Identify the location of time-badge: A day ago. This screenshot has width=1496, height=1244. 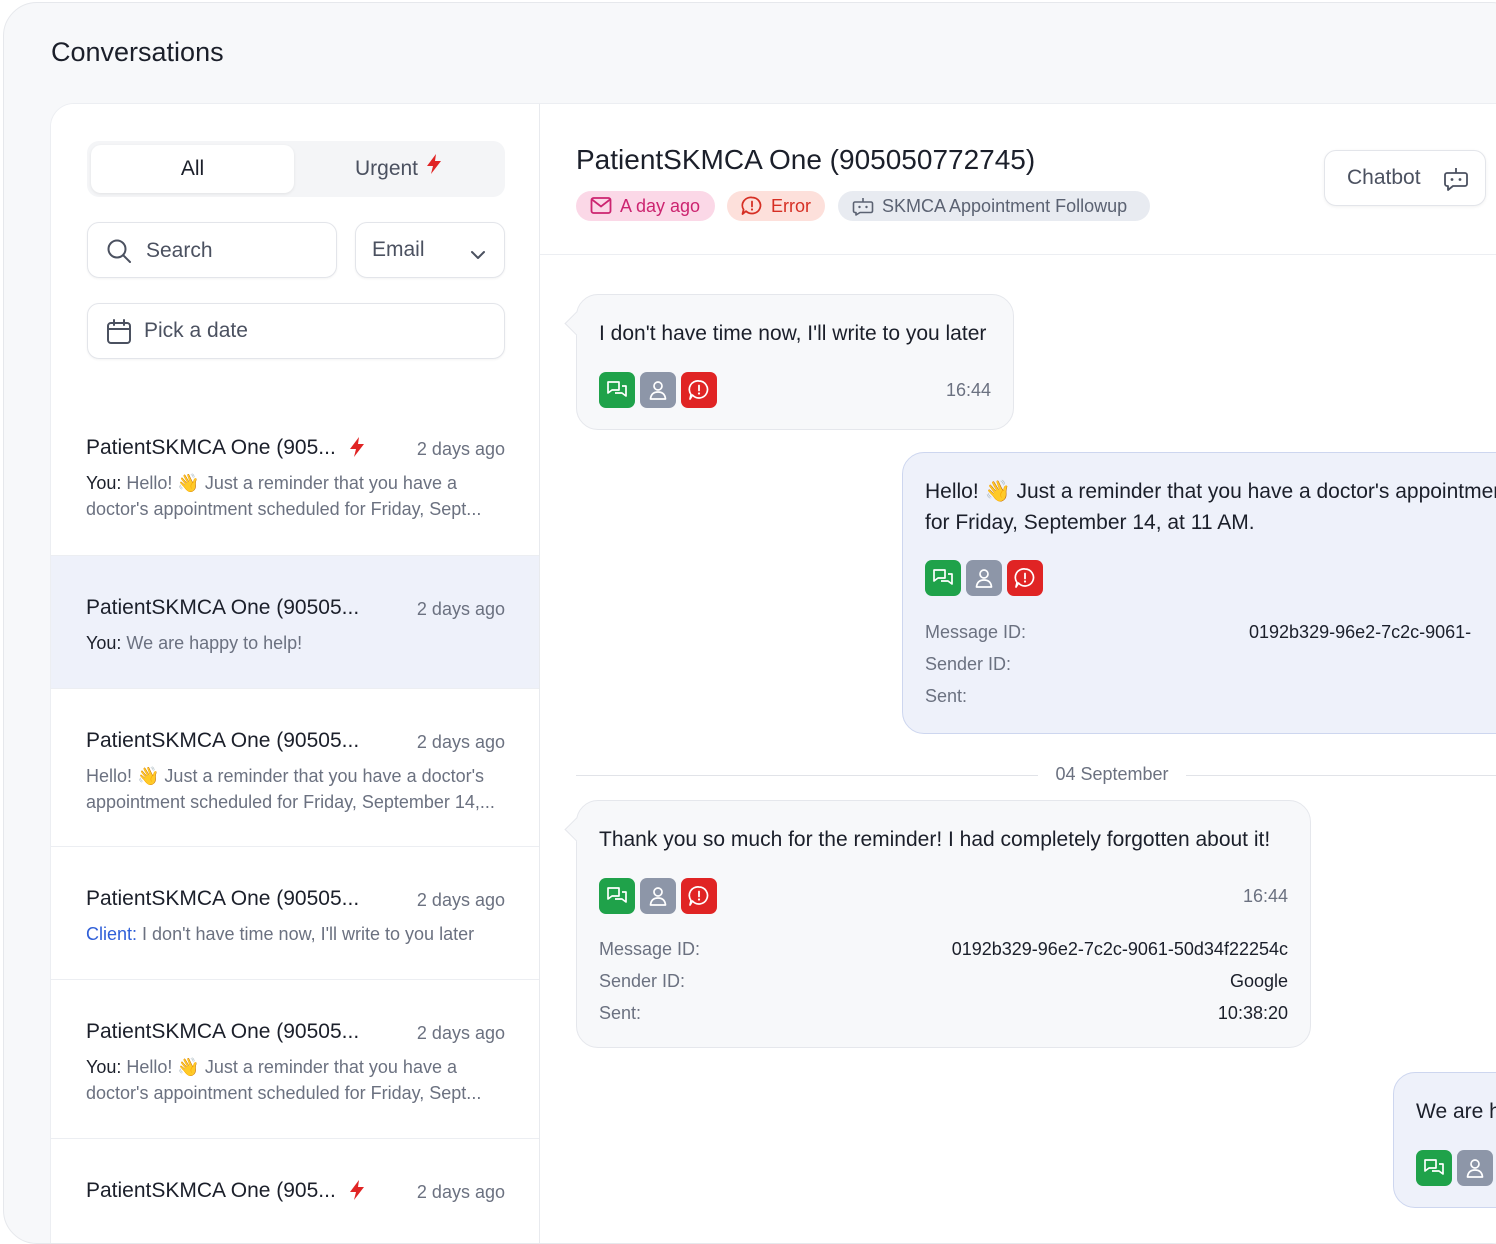
(645, 206).